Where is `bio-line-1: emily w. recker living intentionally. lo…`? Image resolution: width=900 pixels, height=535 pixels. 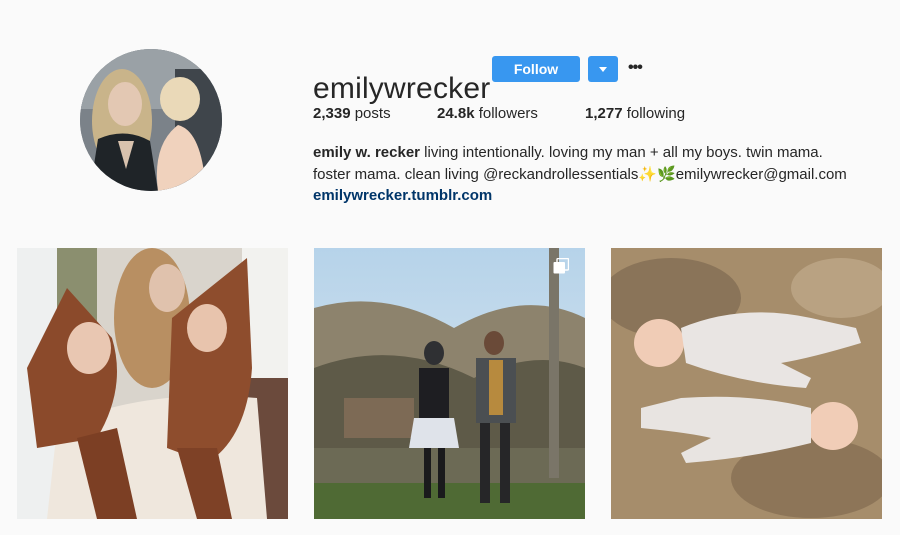
bio-line-1: emily w. recker living intentionally. lo… is located at coordinates (598, 153).